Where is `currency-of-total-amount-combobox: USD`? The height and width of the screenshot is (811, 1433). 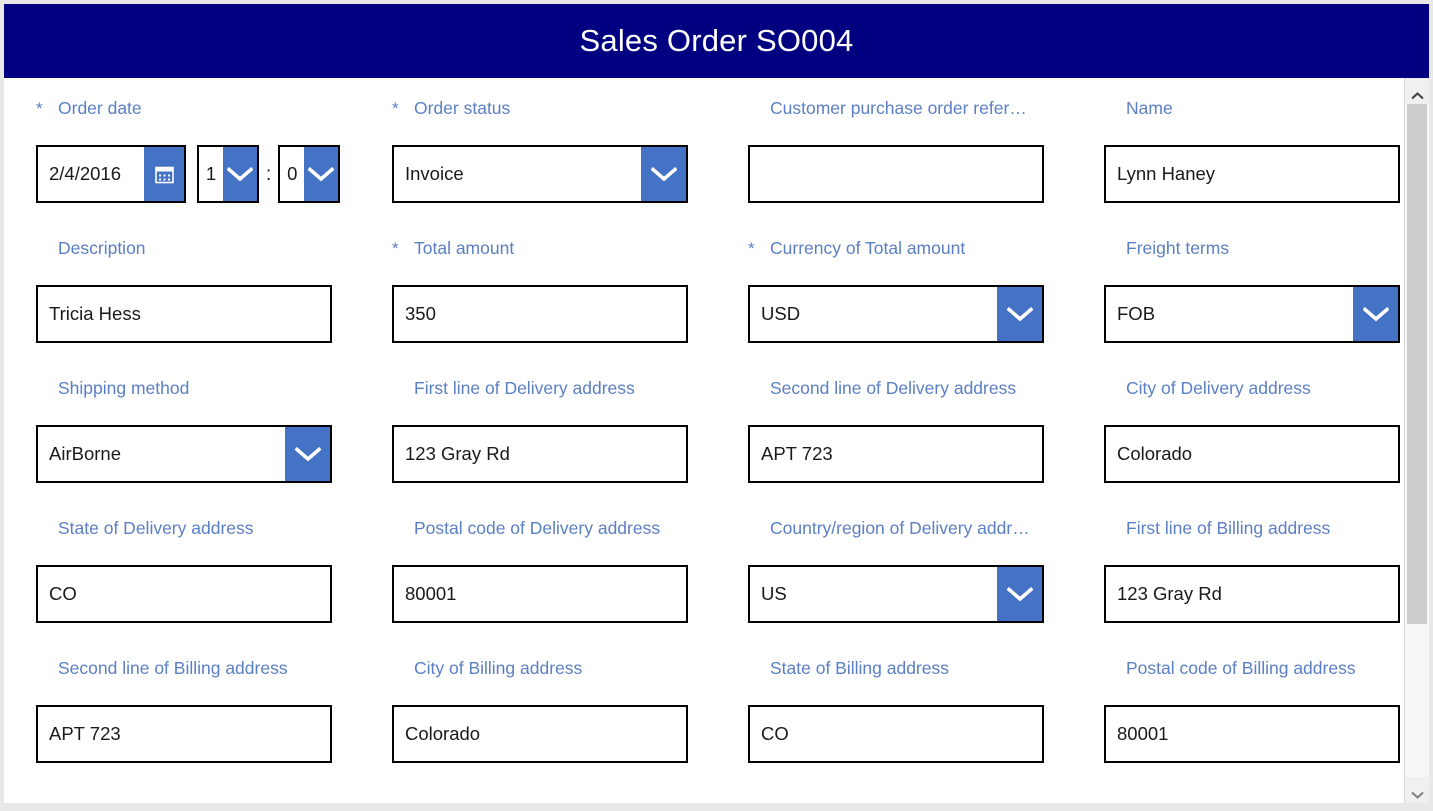 currency-of-total-amount-combobox: USD is located at coordinates (896, 314).